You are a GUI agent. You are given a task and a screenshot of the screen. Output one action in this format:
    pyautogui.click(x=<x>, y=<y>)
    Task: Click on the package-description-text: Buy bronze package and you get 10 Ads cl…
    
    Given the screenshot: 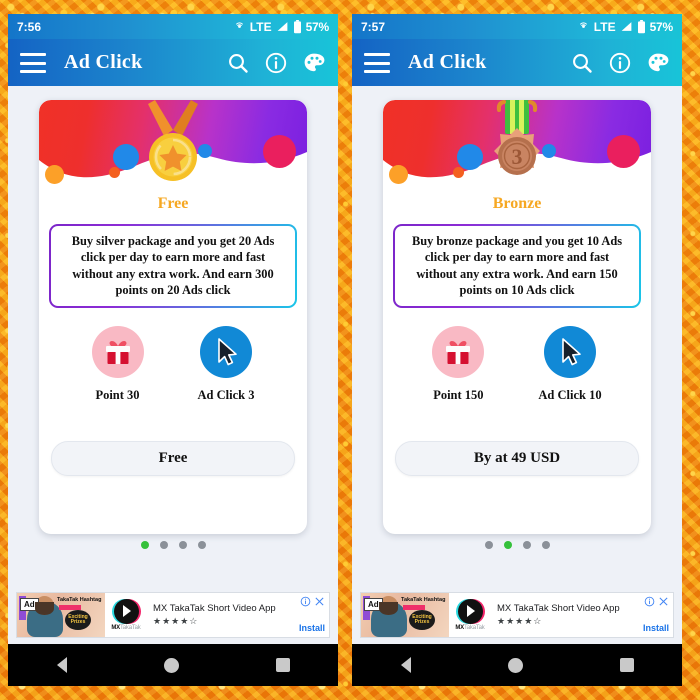 What is the action you would take?
    pyautogui.click(x=517, y=266)
    